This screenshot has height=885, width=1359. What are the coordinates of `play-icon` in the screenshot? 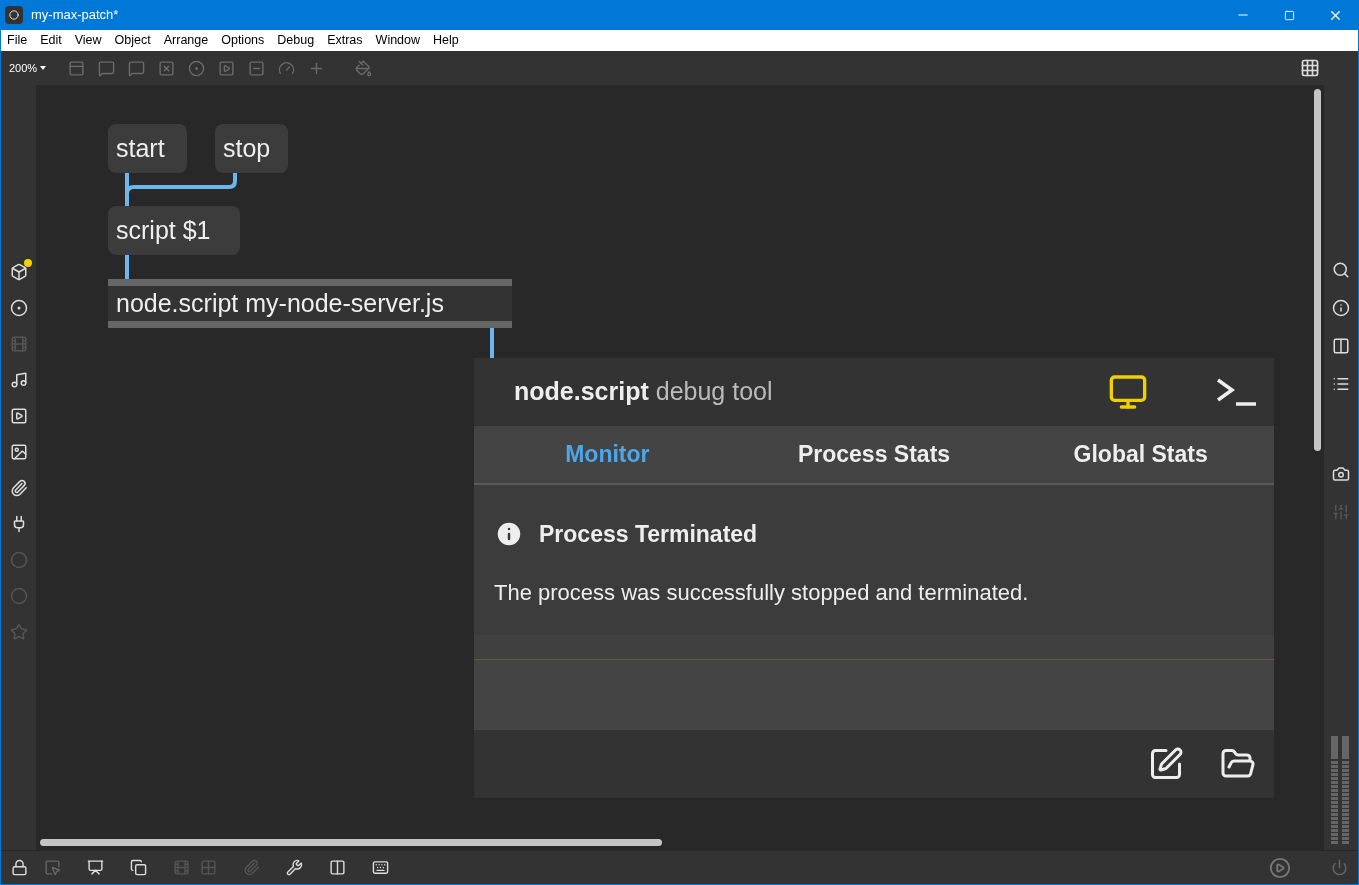 It's located at (1280, 867).